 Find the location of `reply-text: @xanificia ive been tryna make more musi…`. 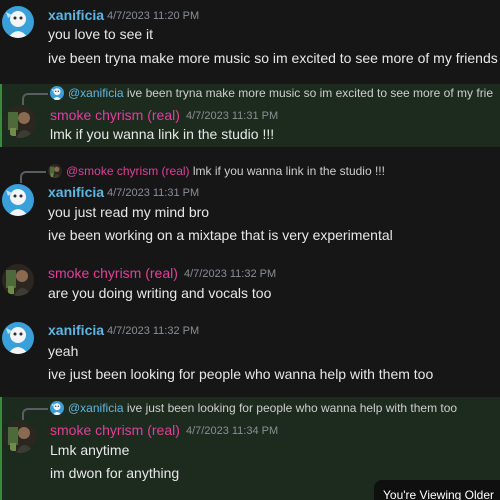

reply-text: @xanificia ive been tryna make more musi… is located at coordinates (280, 93).